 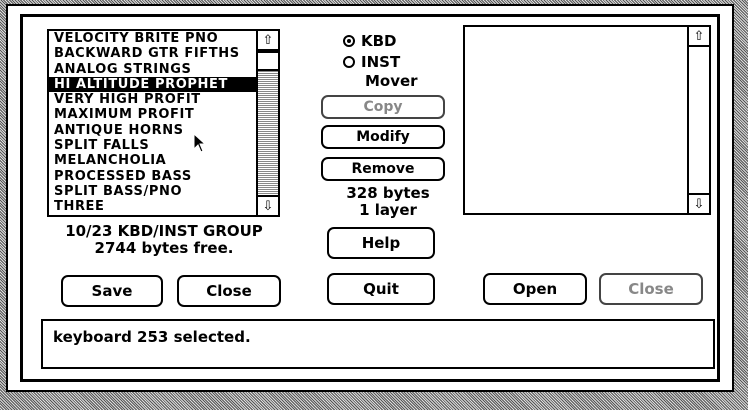 What do you see at coordinates (163, 38) in the screenshot?
I see `list-item: VELOCITY BRITE PNO` at bounding box center [163, 38].